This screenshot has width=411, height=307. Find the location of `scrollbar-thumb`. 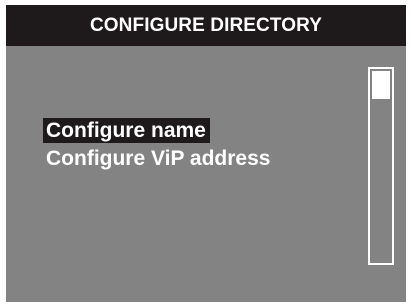

scrollbar-thumb is located at coordinates (381, 85).